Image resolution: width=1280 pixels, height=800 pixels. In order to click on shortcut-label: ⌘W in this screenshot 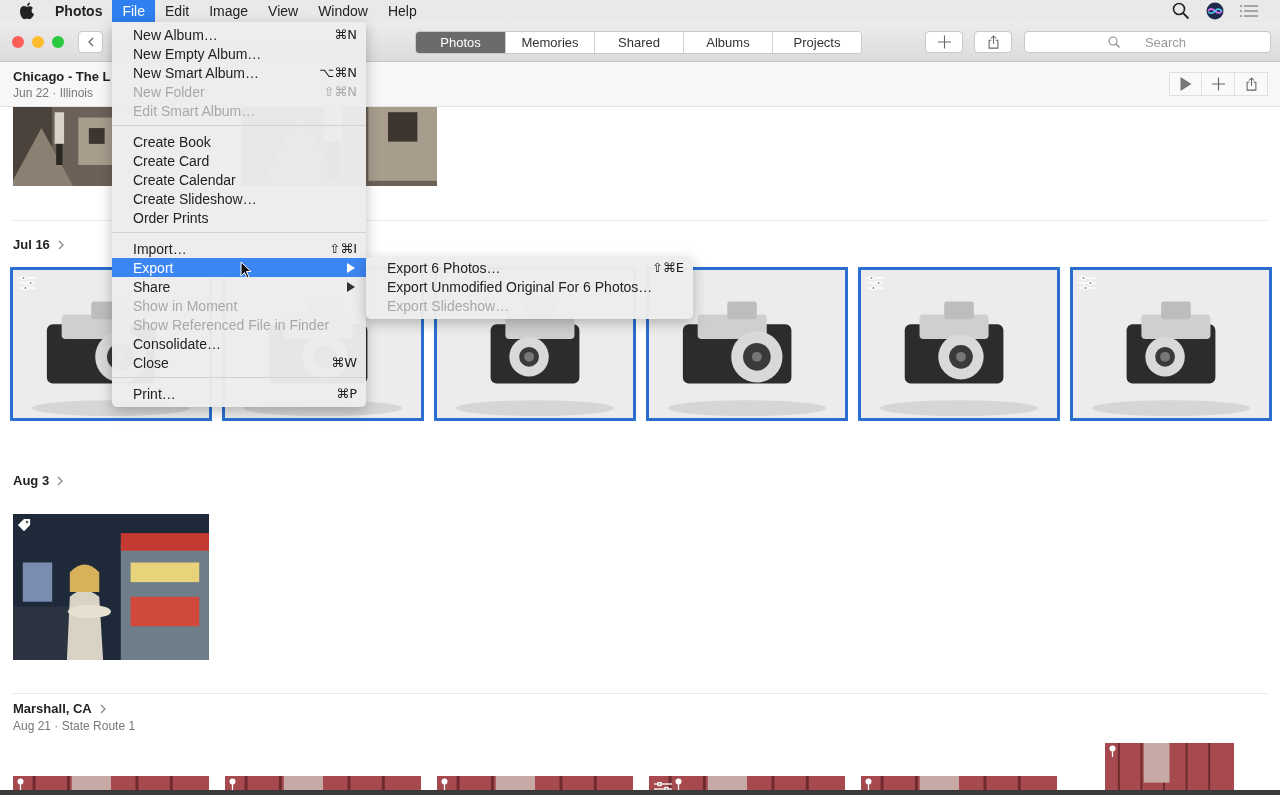, I will do `click(344, 362)`.